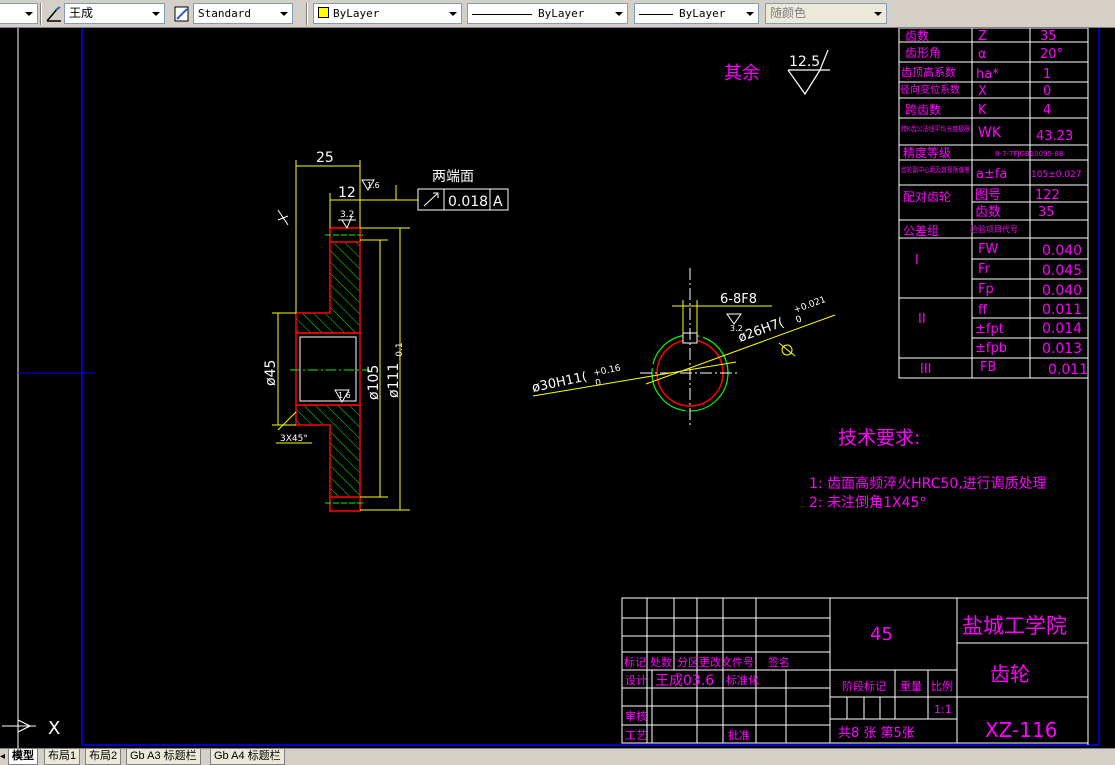 This screenshot has height=765, width=1115. Describe the element at coordinates (557, 756) in the screenshot. I see `layout-tabs: ◂ 模型 布局1 布局2 Gb A3 标题栏 Gb A4 标题栏` at that location.